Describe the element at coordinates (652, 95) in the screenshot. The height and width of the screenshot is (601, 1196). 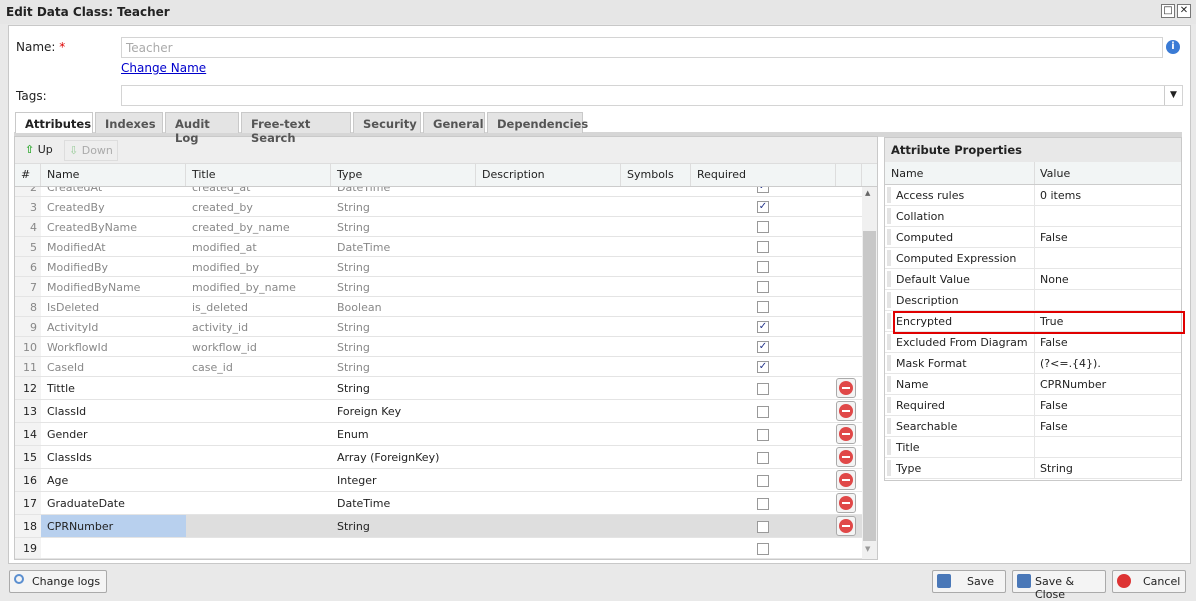
I see `tags-input` at that location.